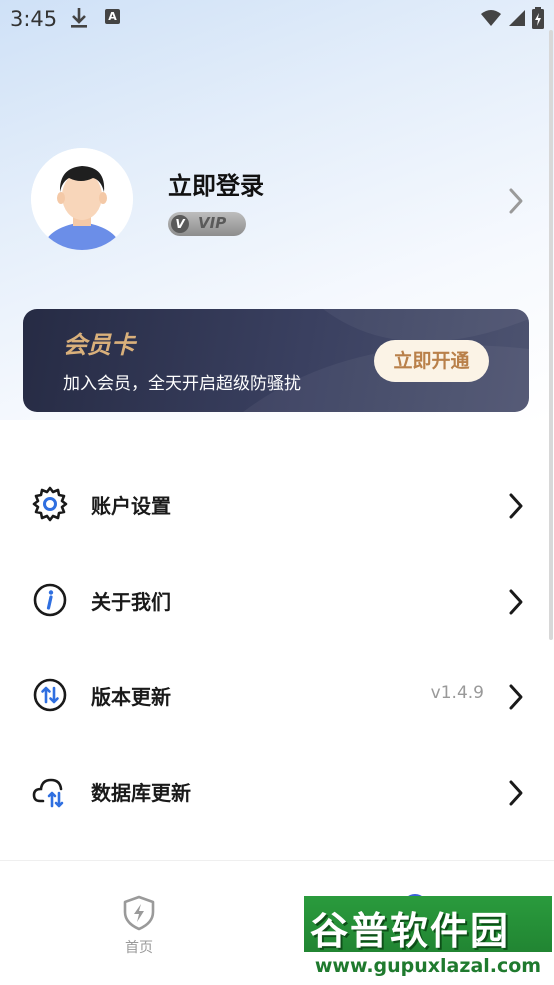  What do you see at coordinates (131, 697) in the screenshot?
I see `menu-item-label: 版本更新` at bounding box center [131, 697].